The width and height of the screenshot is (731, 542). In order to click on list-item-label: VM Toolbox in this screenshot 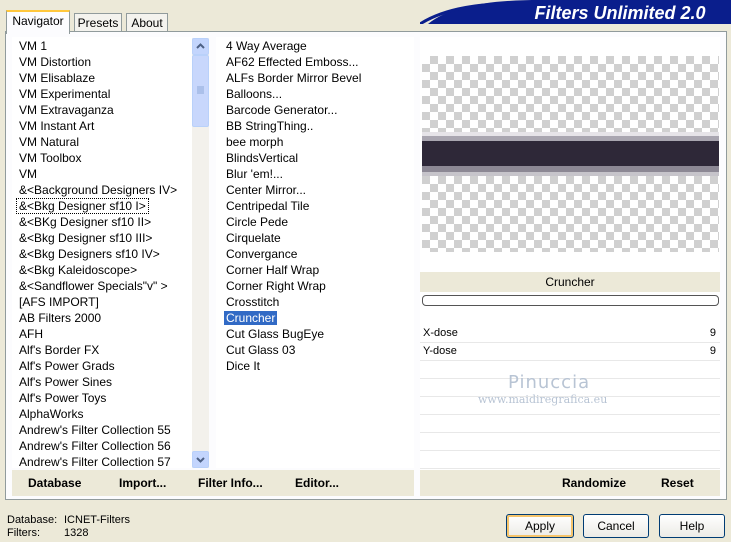, I will do `click(50, 158)`.